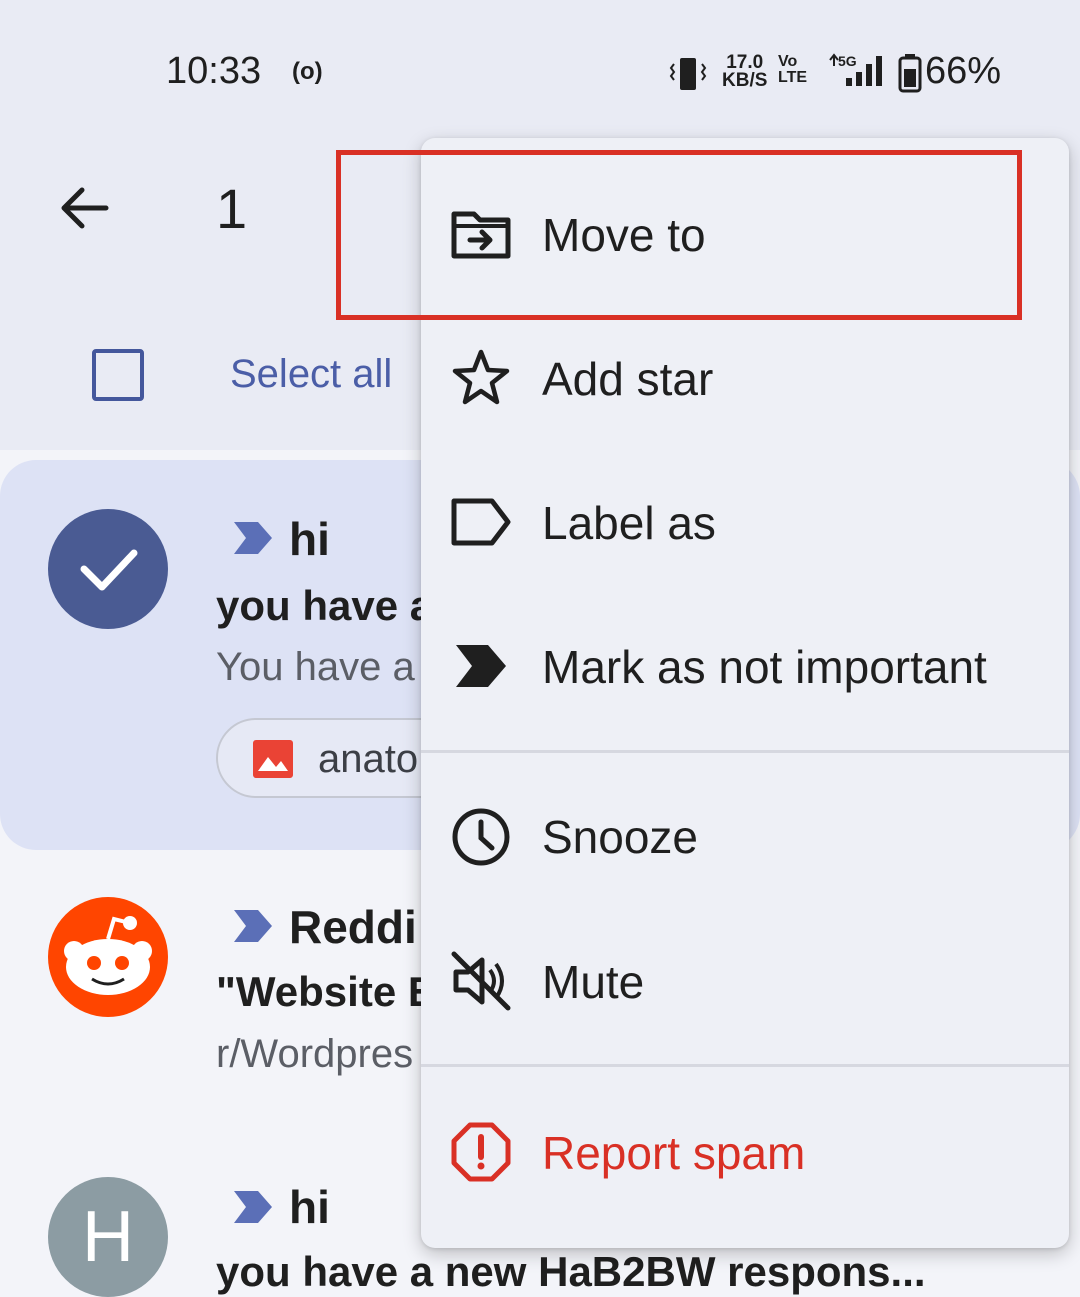 The image size is (1080, 1297). What do you see at coordinates (793, 77) in the screenshot?
I see `volte-bottom: LTE` at bounding box center [793, 77].